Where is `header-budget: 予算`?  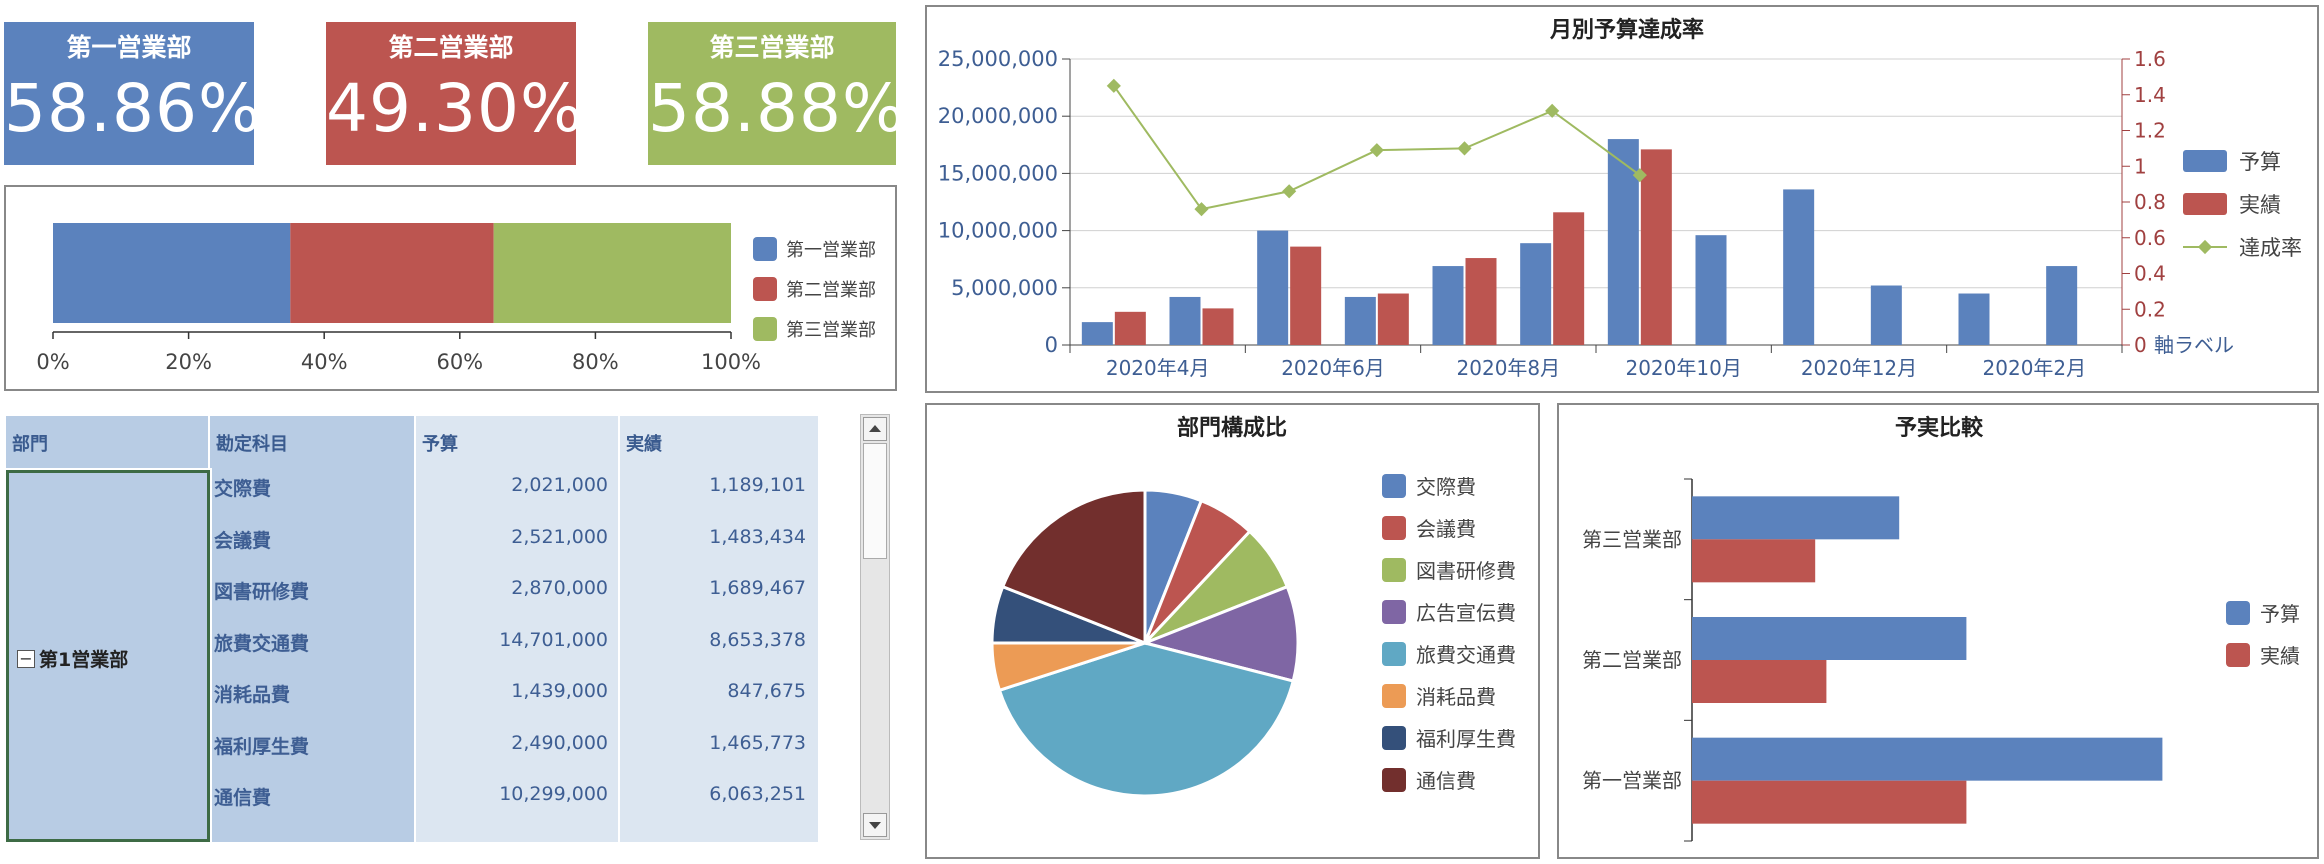 header-budget: 予算 is located at coordinates (518, 442).